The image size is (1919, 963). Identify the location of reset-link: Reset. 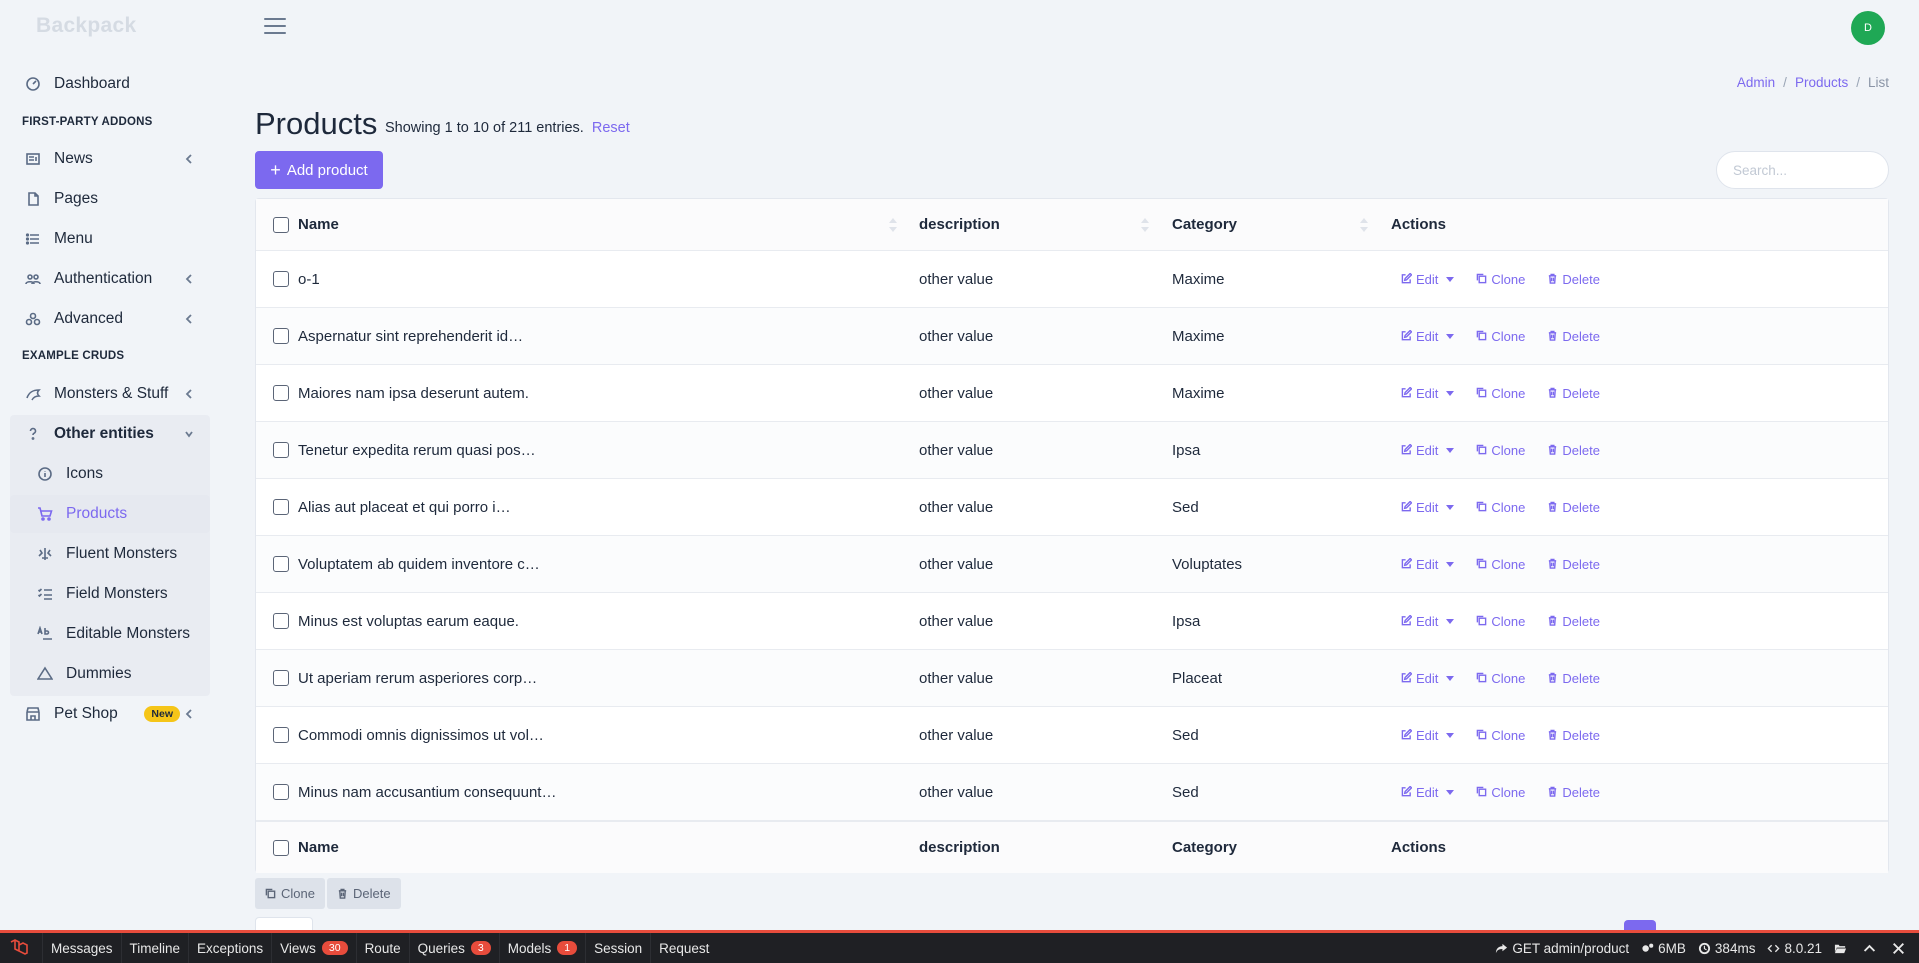
(611, 128).